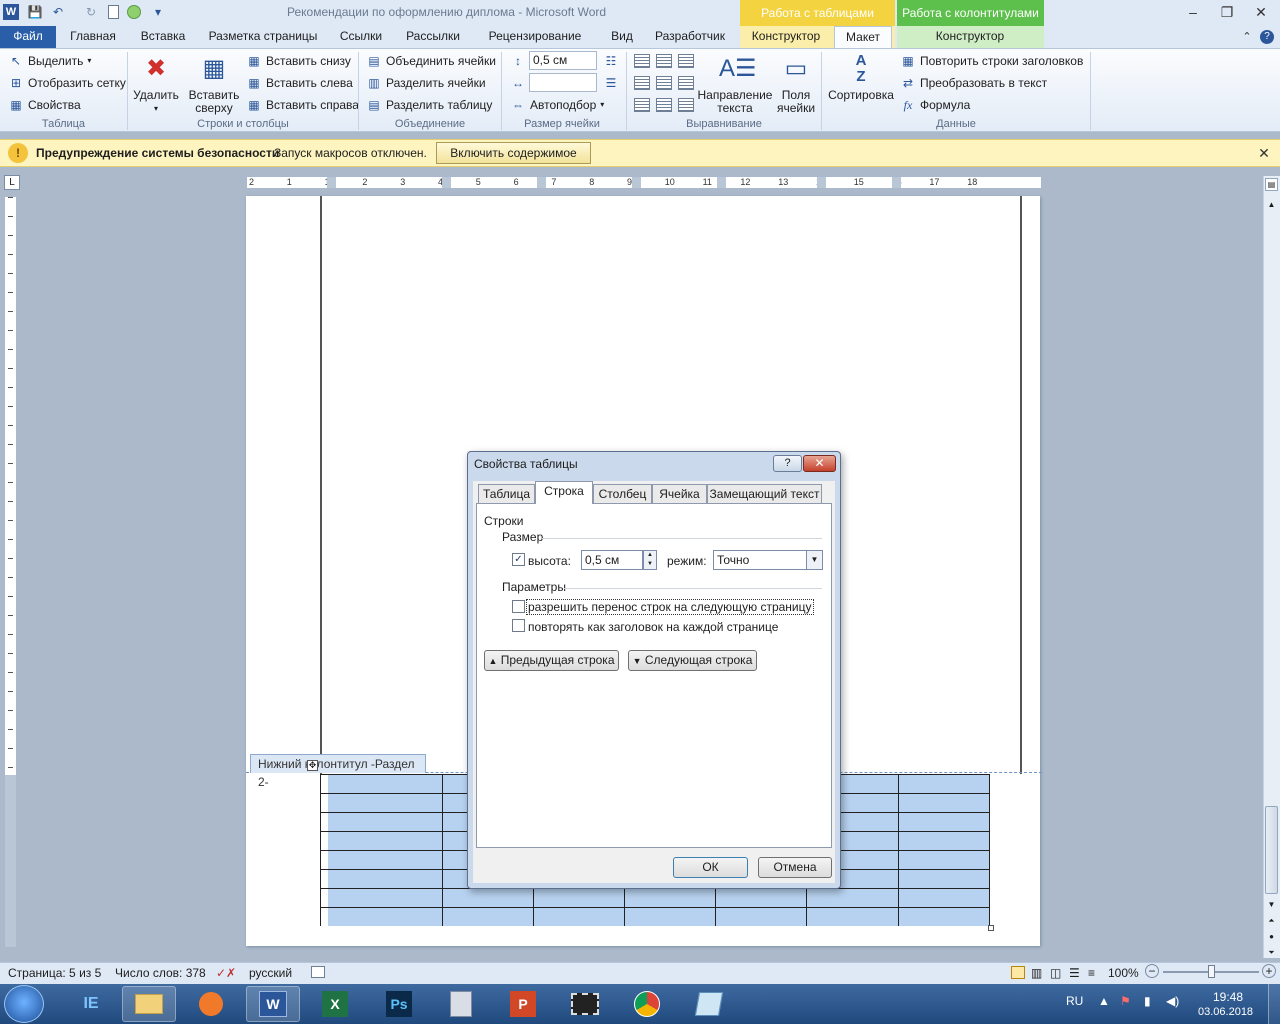 This screenshot has height=1024, width=1280. Describe the element at coordinates (429, 105) in the screenshot. I see `split-table-button: ▤ Разделить таблицу` at that location.